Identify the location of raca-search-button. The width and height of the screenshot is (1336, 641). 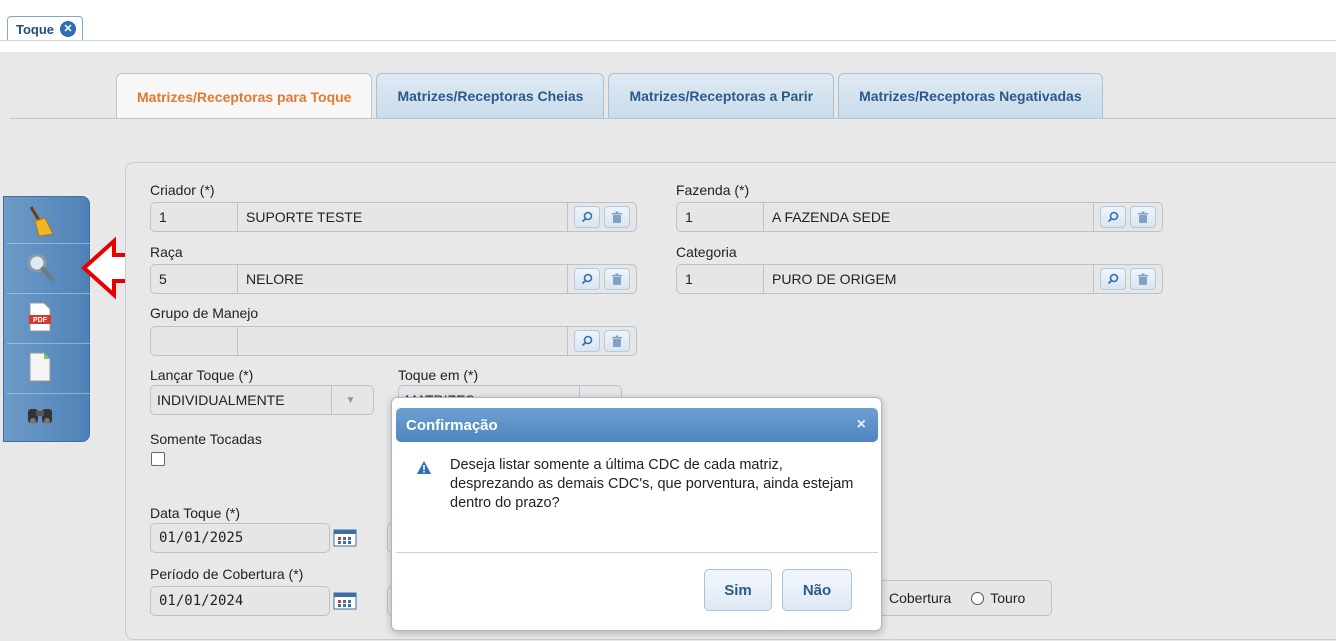
(587, 279).